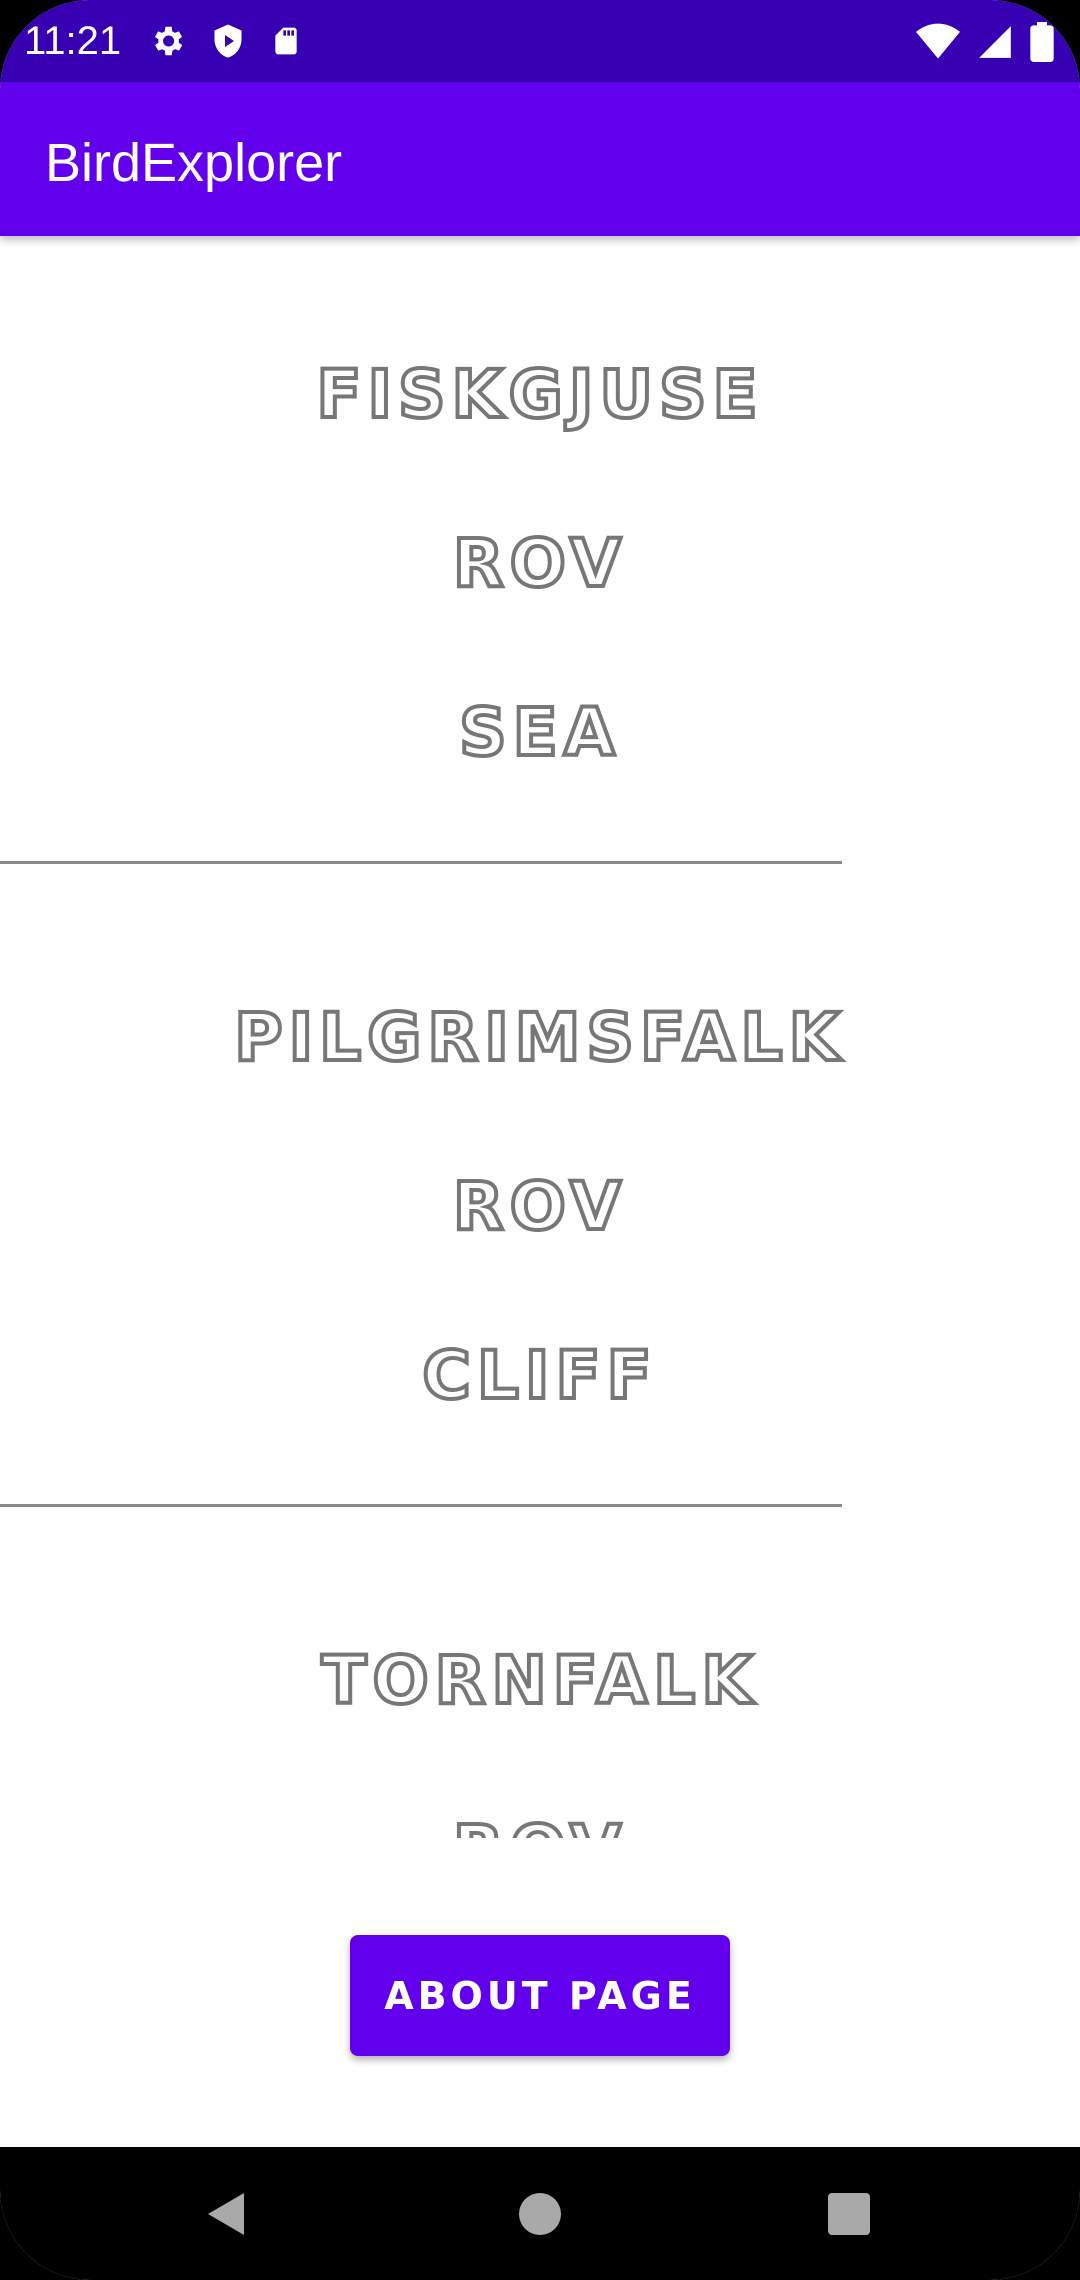  Describe the element at coordinates (228, 43) in the screenshot. I see `shield-play-icon` at that location.